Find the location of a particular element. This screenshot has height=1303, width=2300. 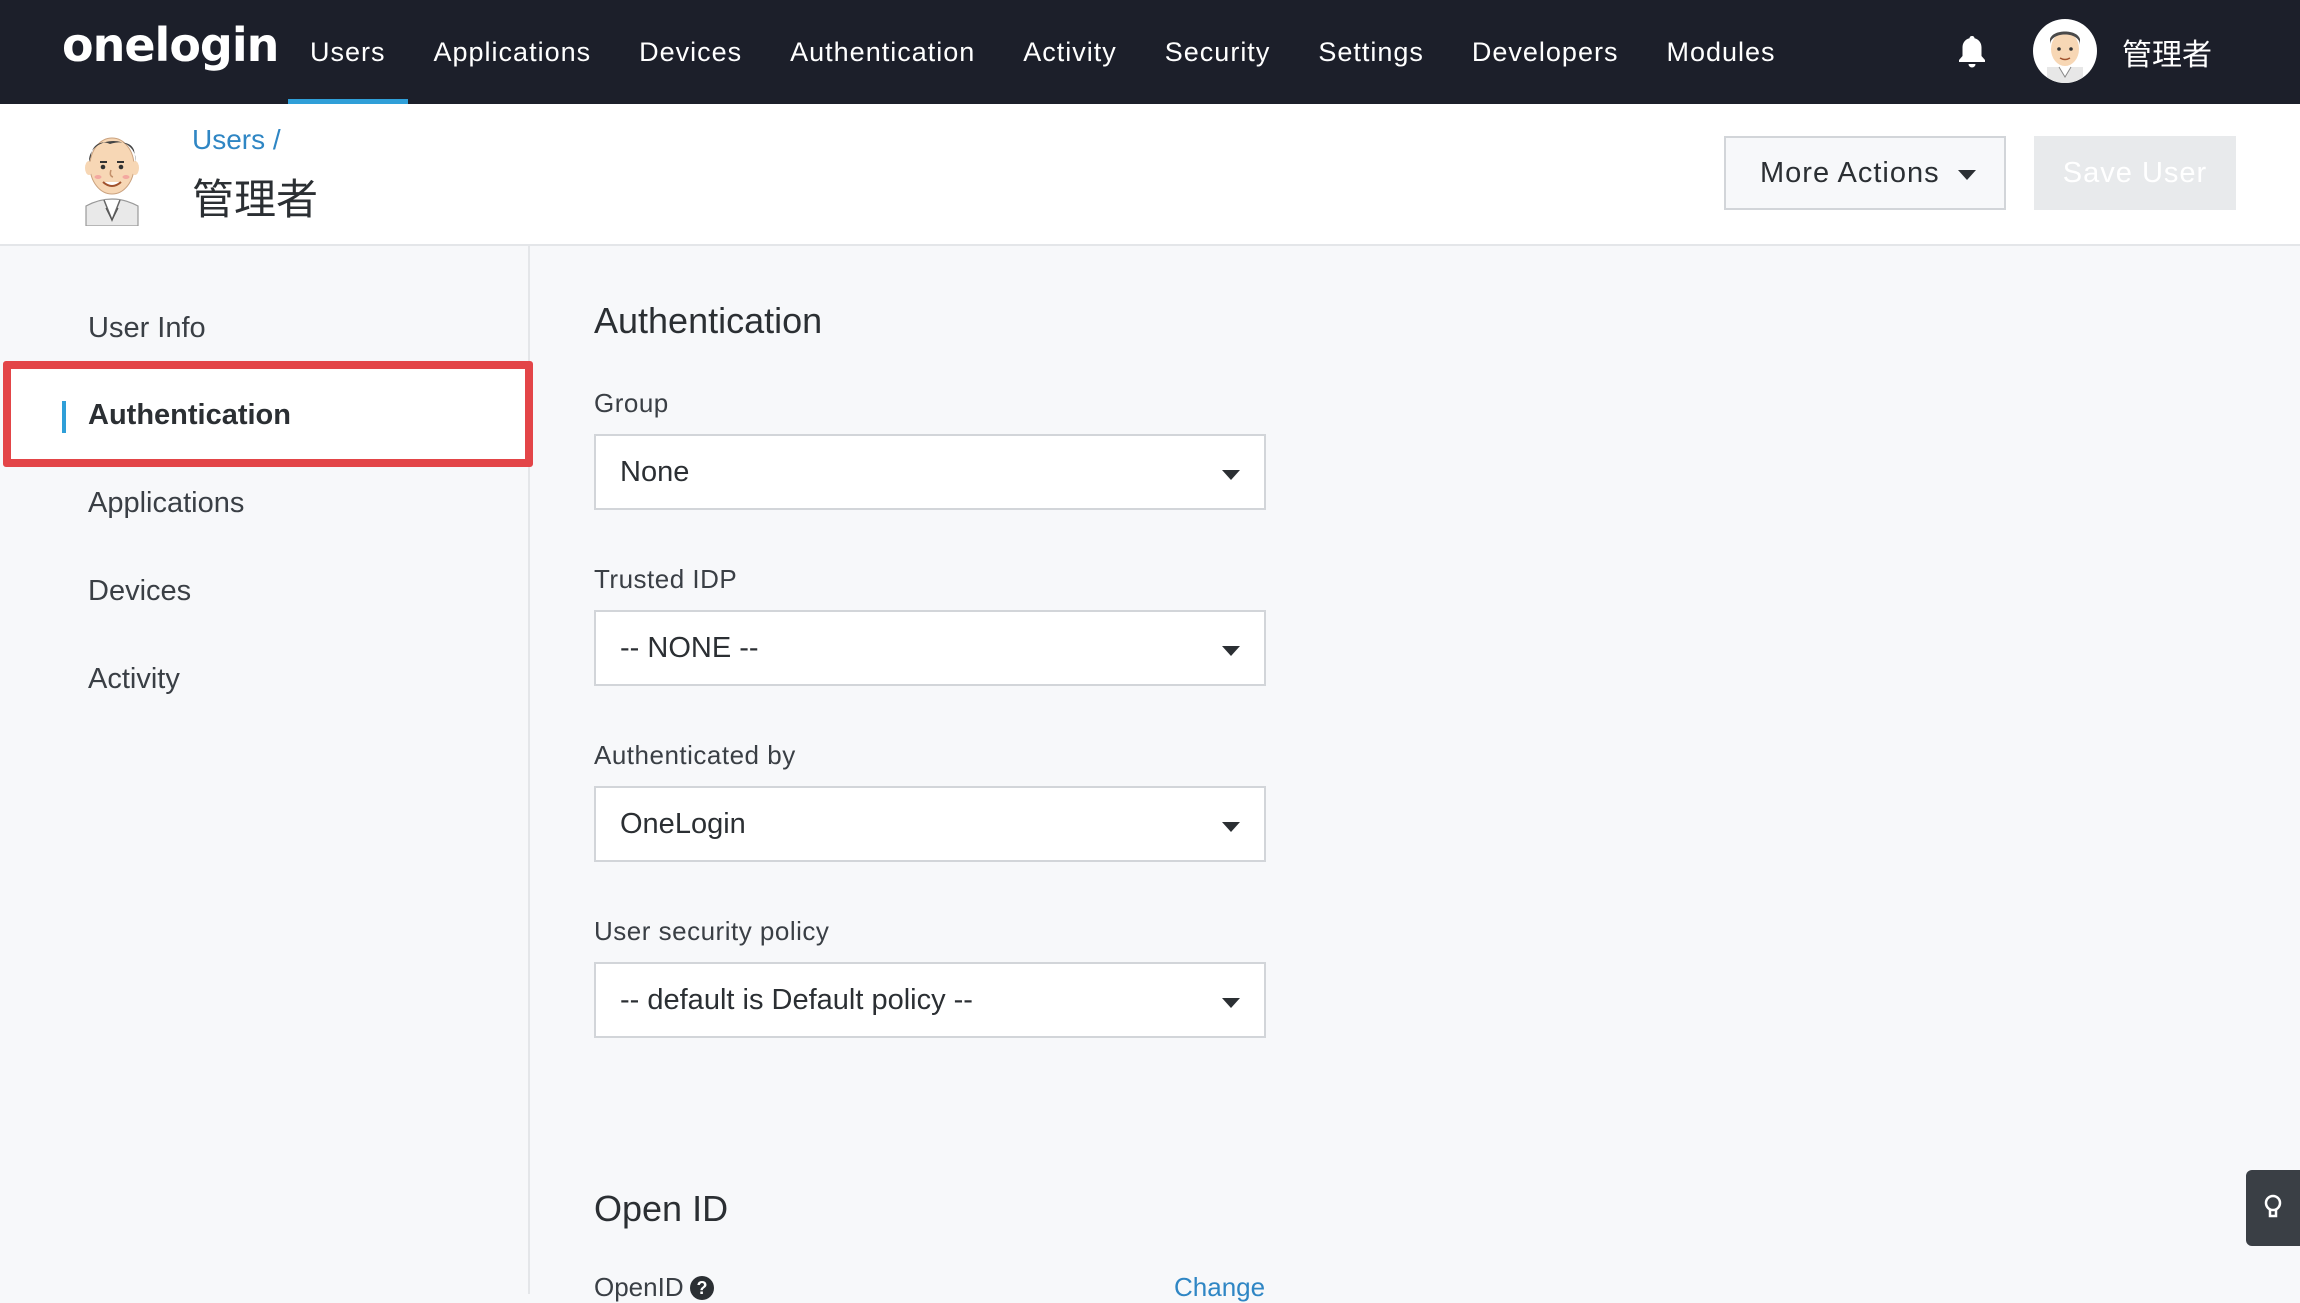

page-title: 管理者 is located at coordinates (255, 199).